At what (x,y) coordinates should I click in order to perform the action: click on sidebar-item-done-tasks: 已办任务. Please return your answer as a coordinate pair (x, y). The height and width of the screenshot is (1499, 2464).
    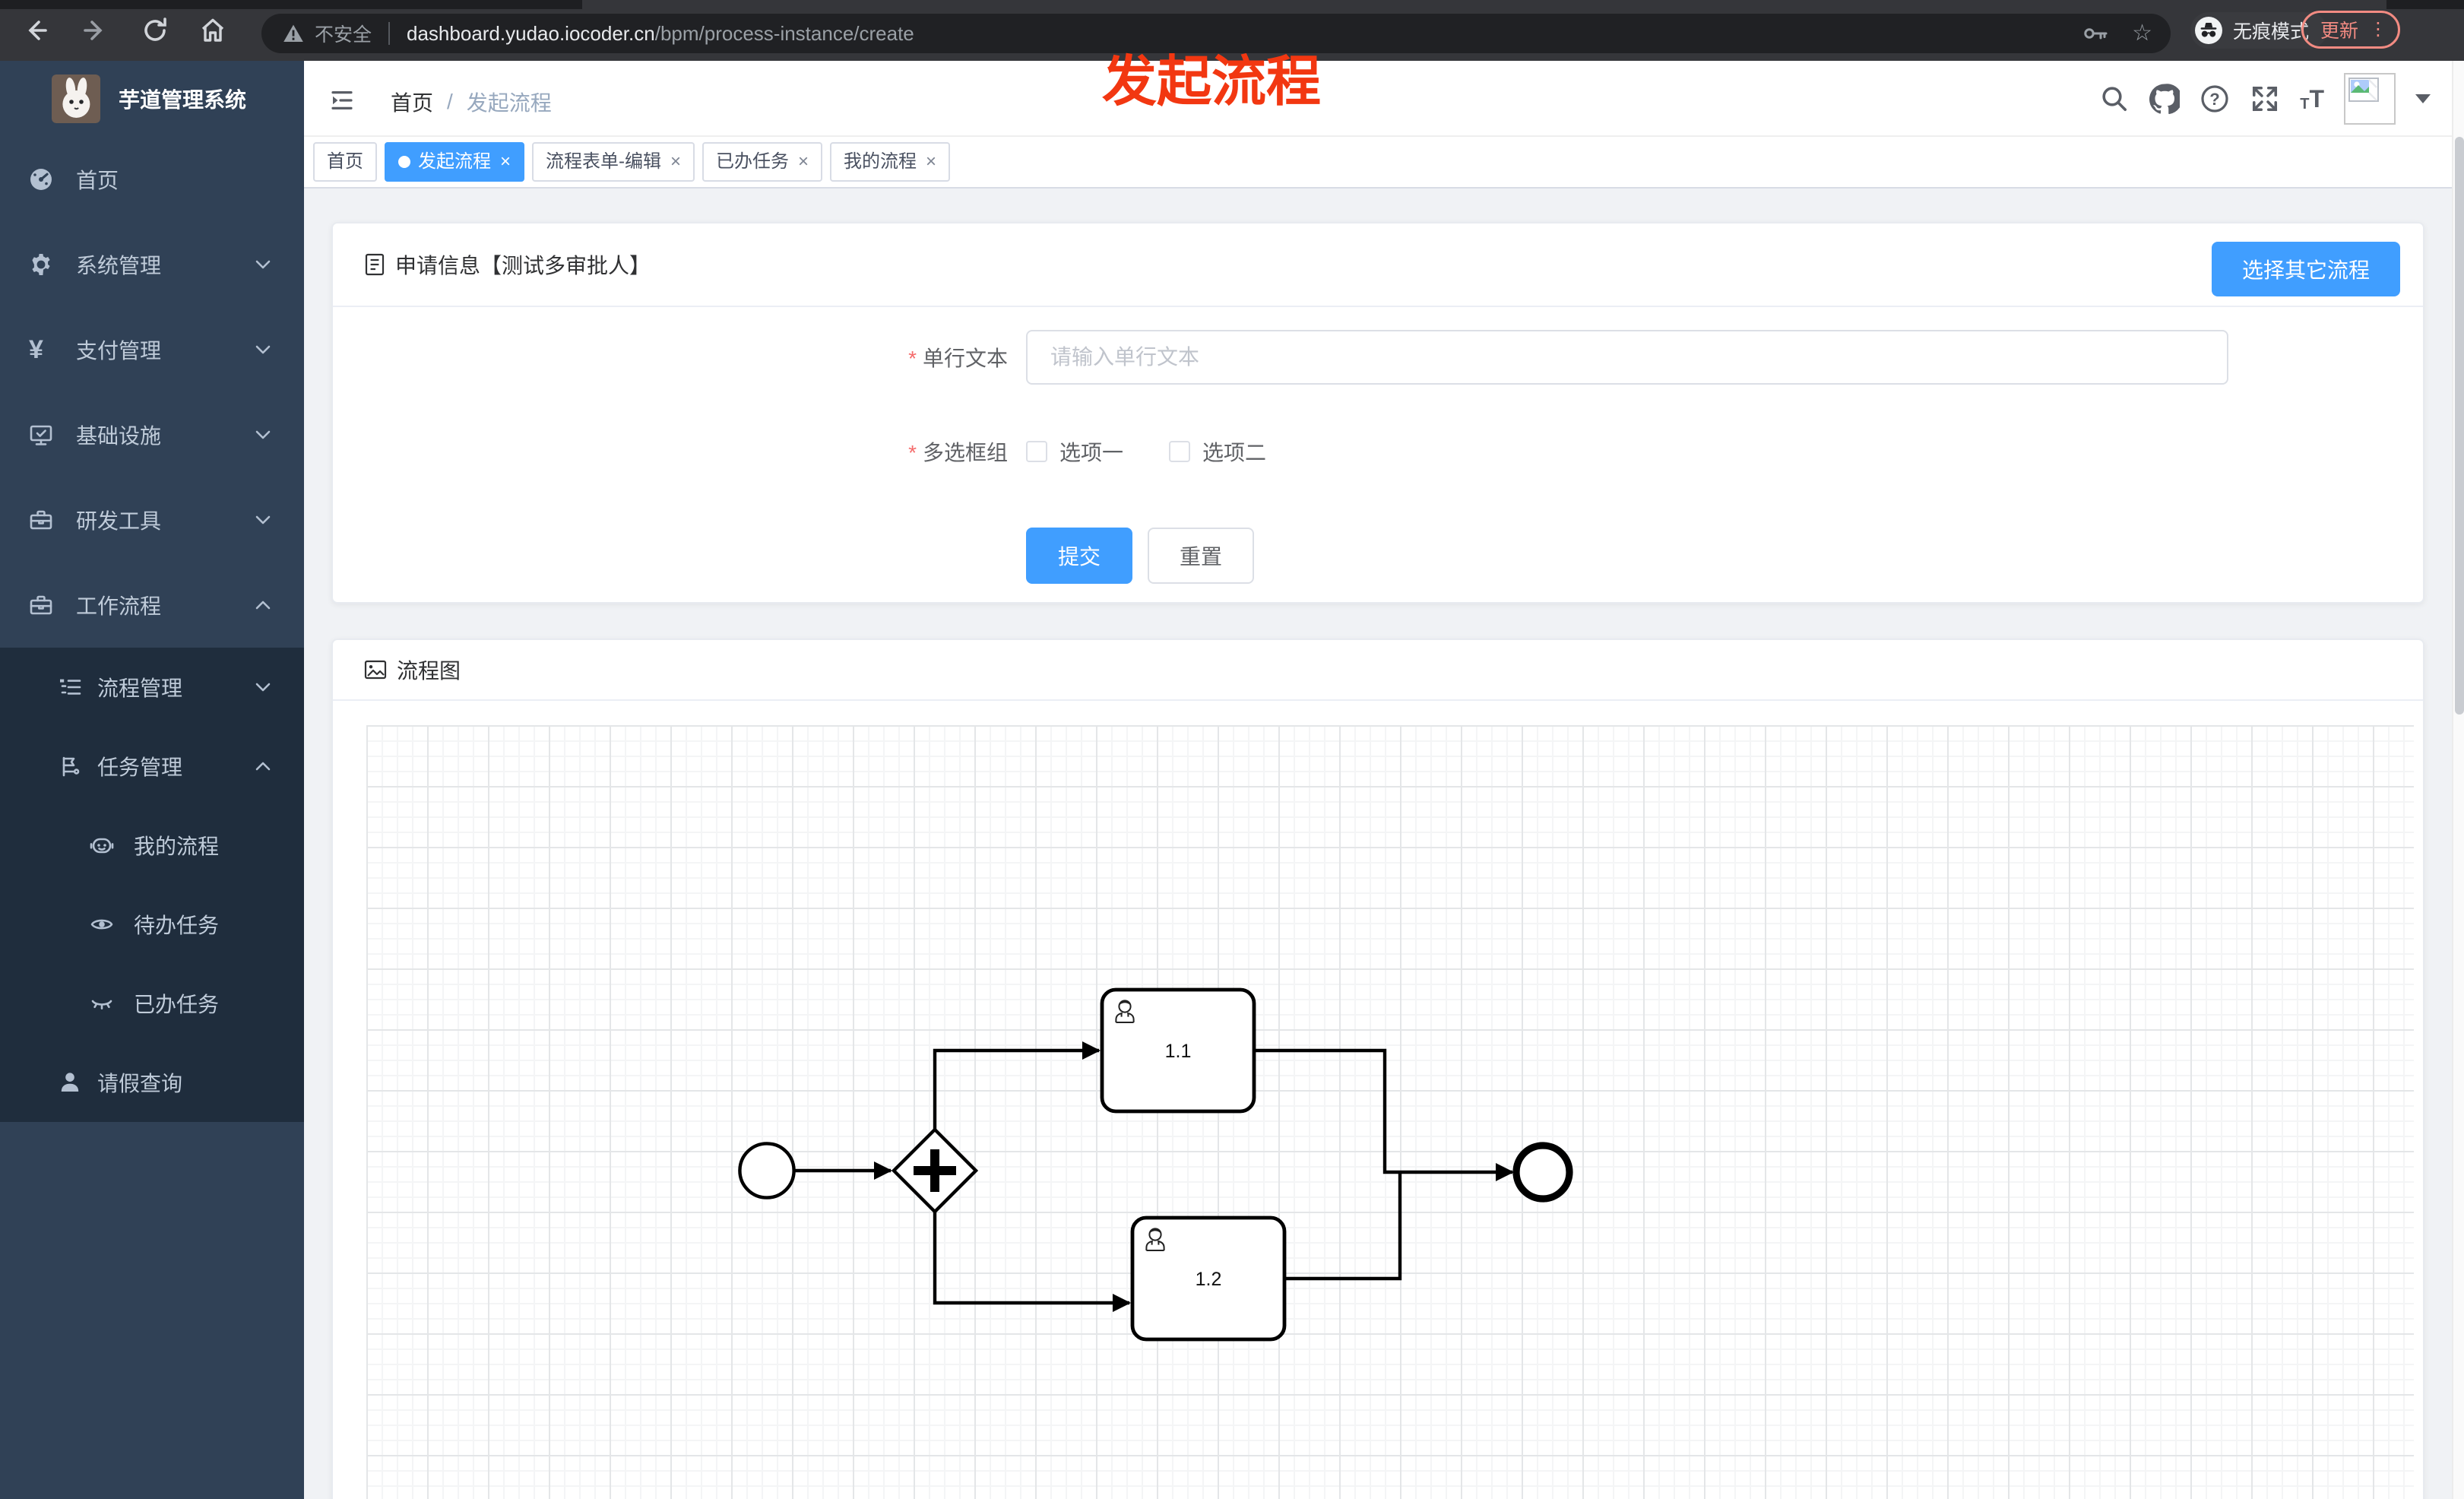
    Looking at the image, I should click on (152, 1004).